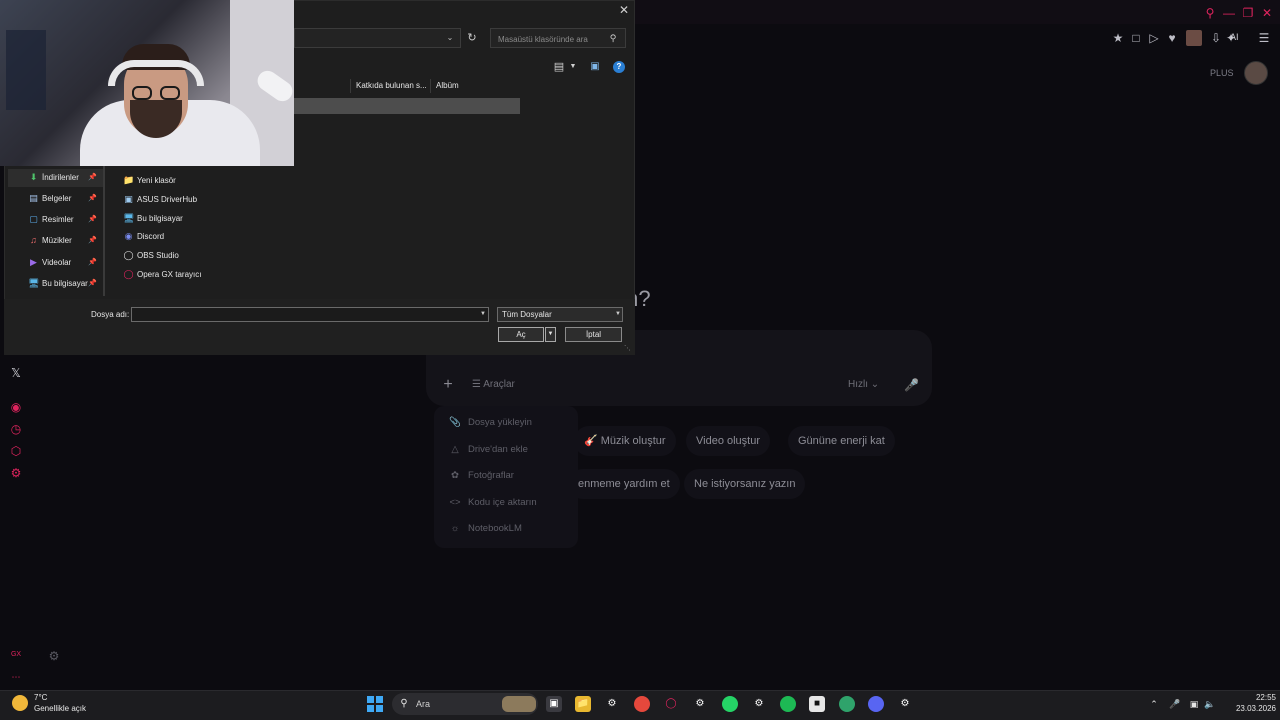 This screenshot has height=720, width=1280. What do you see at coordinates (559, 67) in the screenshot?
I see `view-options-icon: ▤` at bounding box center [559, 67].